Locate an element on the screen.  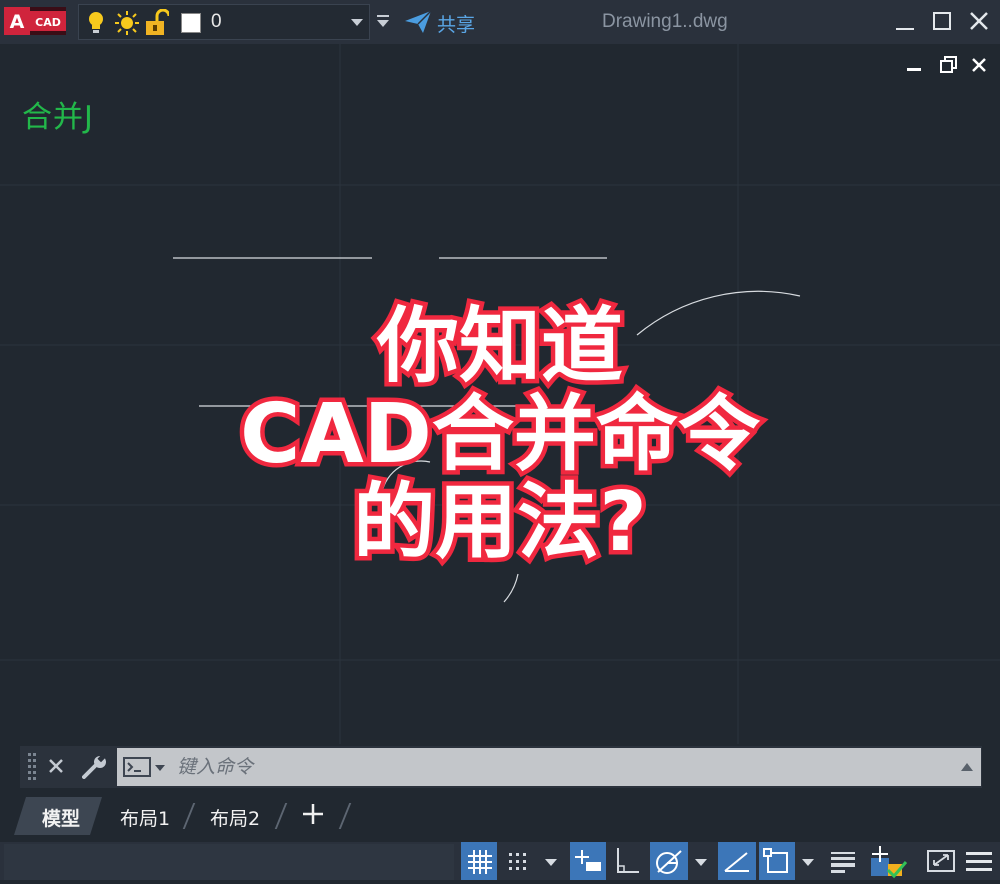
command-input-box is located at coordinates (549, 767).